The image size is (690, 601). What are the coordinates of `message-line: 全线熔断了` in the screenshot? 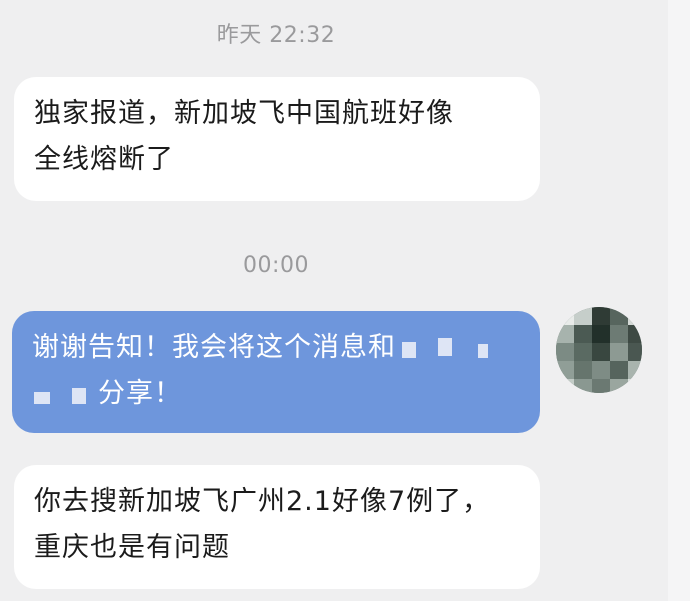 It's located at (104, 159).